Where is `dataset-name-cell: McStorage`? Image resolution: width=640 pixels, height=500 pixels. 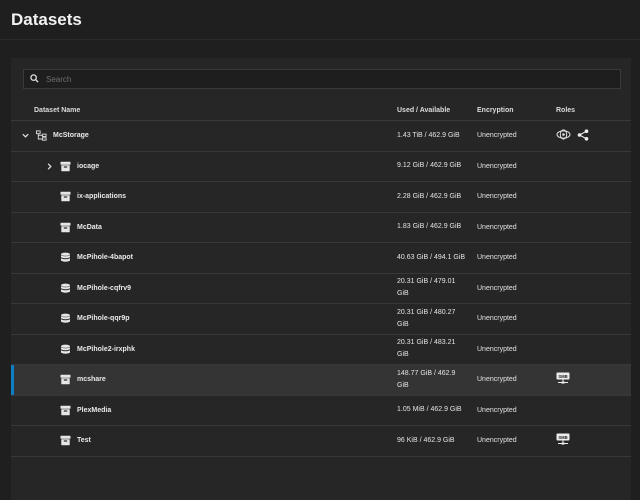 dataset-name-cell: McStorage is located at coordinates (54, 136).